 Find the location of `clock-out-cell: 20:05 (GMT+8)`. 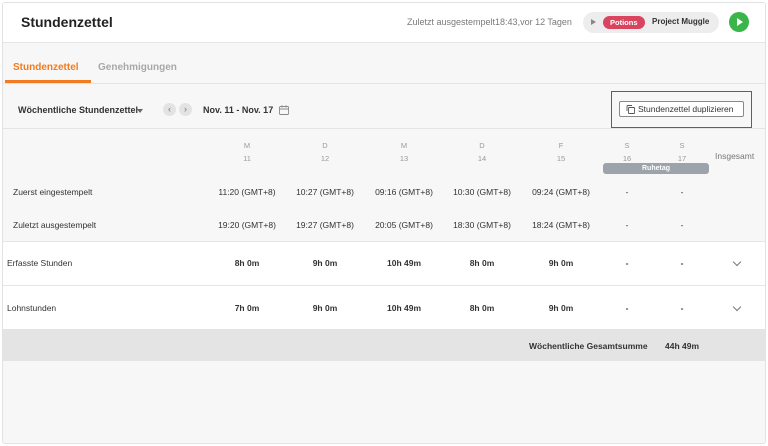

clock-out-cell: 20:05 (GMT+8) is located at coordinates (404, 225).